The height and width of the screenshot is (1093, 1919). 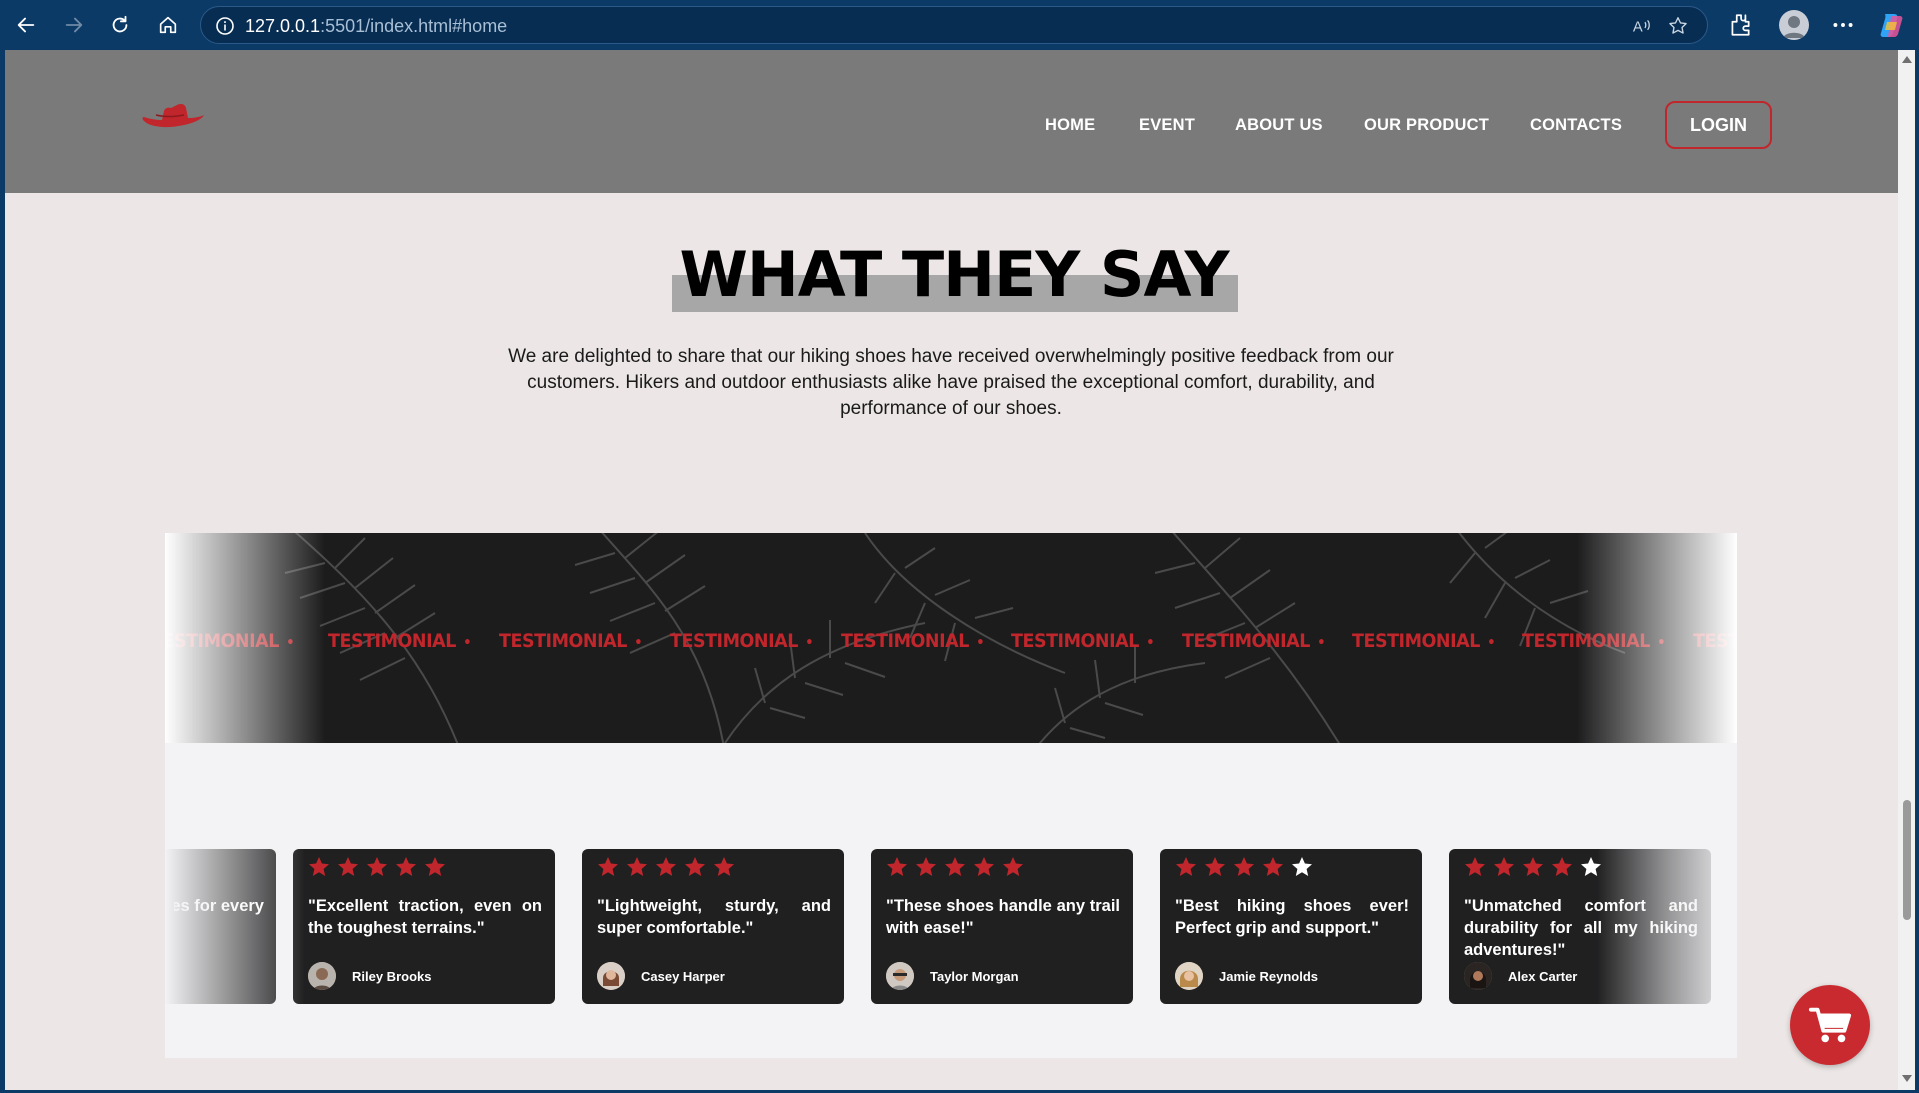 I want to click on read-aloud-icon: A, so click(x=1642, y=26).